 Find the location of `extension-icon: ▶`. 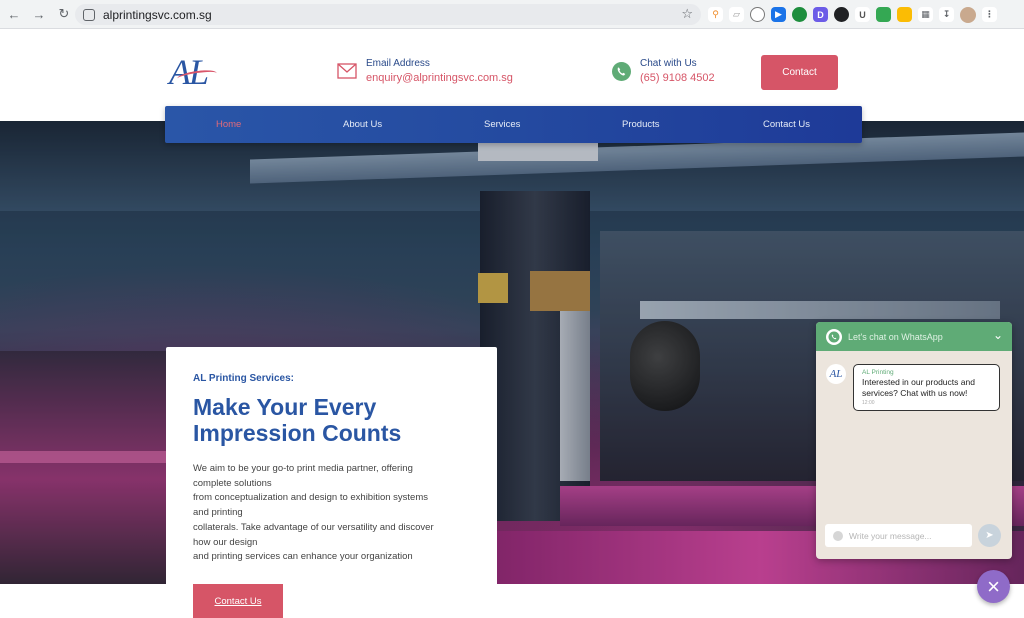

extension-icon: ▶ is located at coordinates (778, 14).